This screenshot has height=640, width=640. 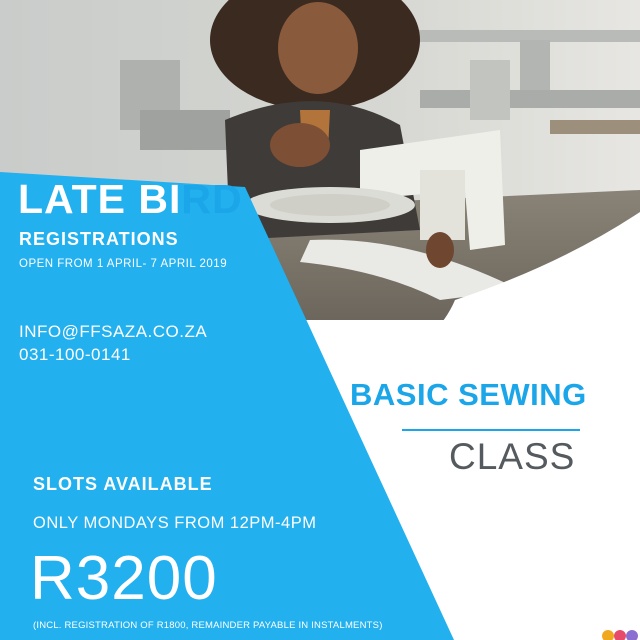 I want to click on course-title: BASIC SEWING, so click(x=468, y=394).